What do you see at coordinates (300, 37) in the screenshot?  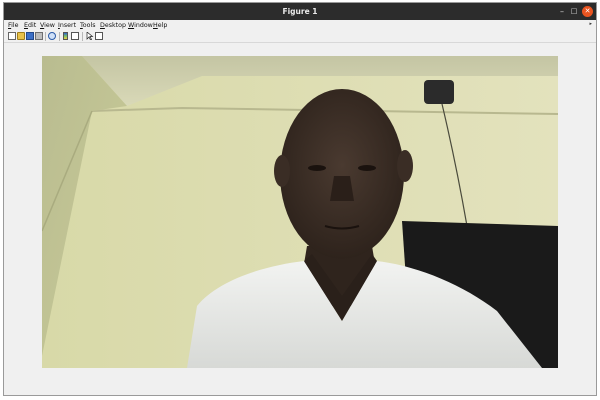 I see `figure-toolbar` at bounding box center [300, 37].